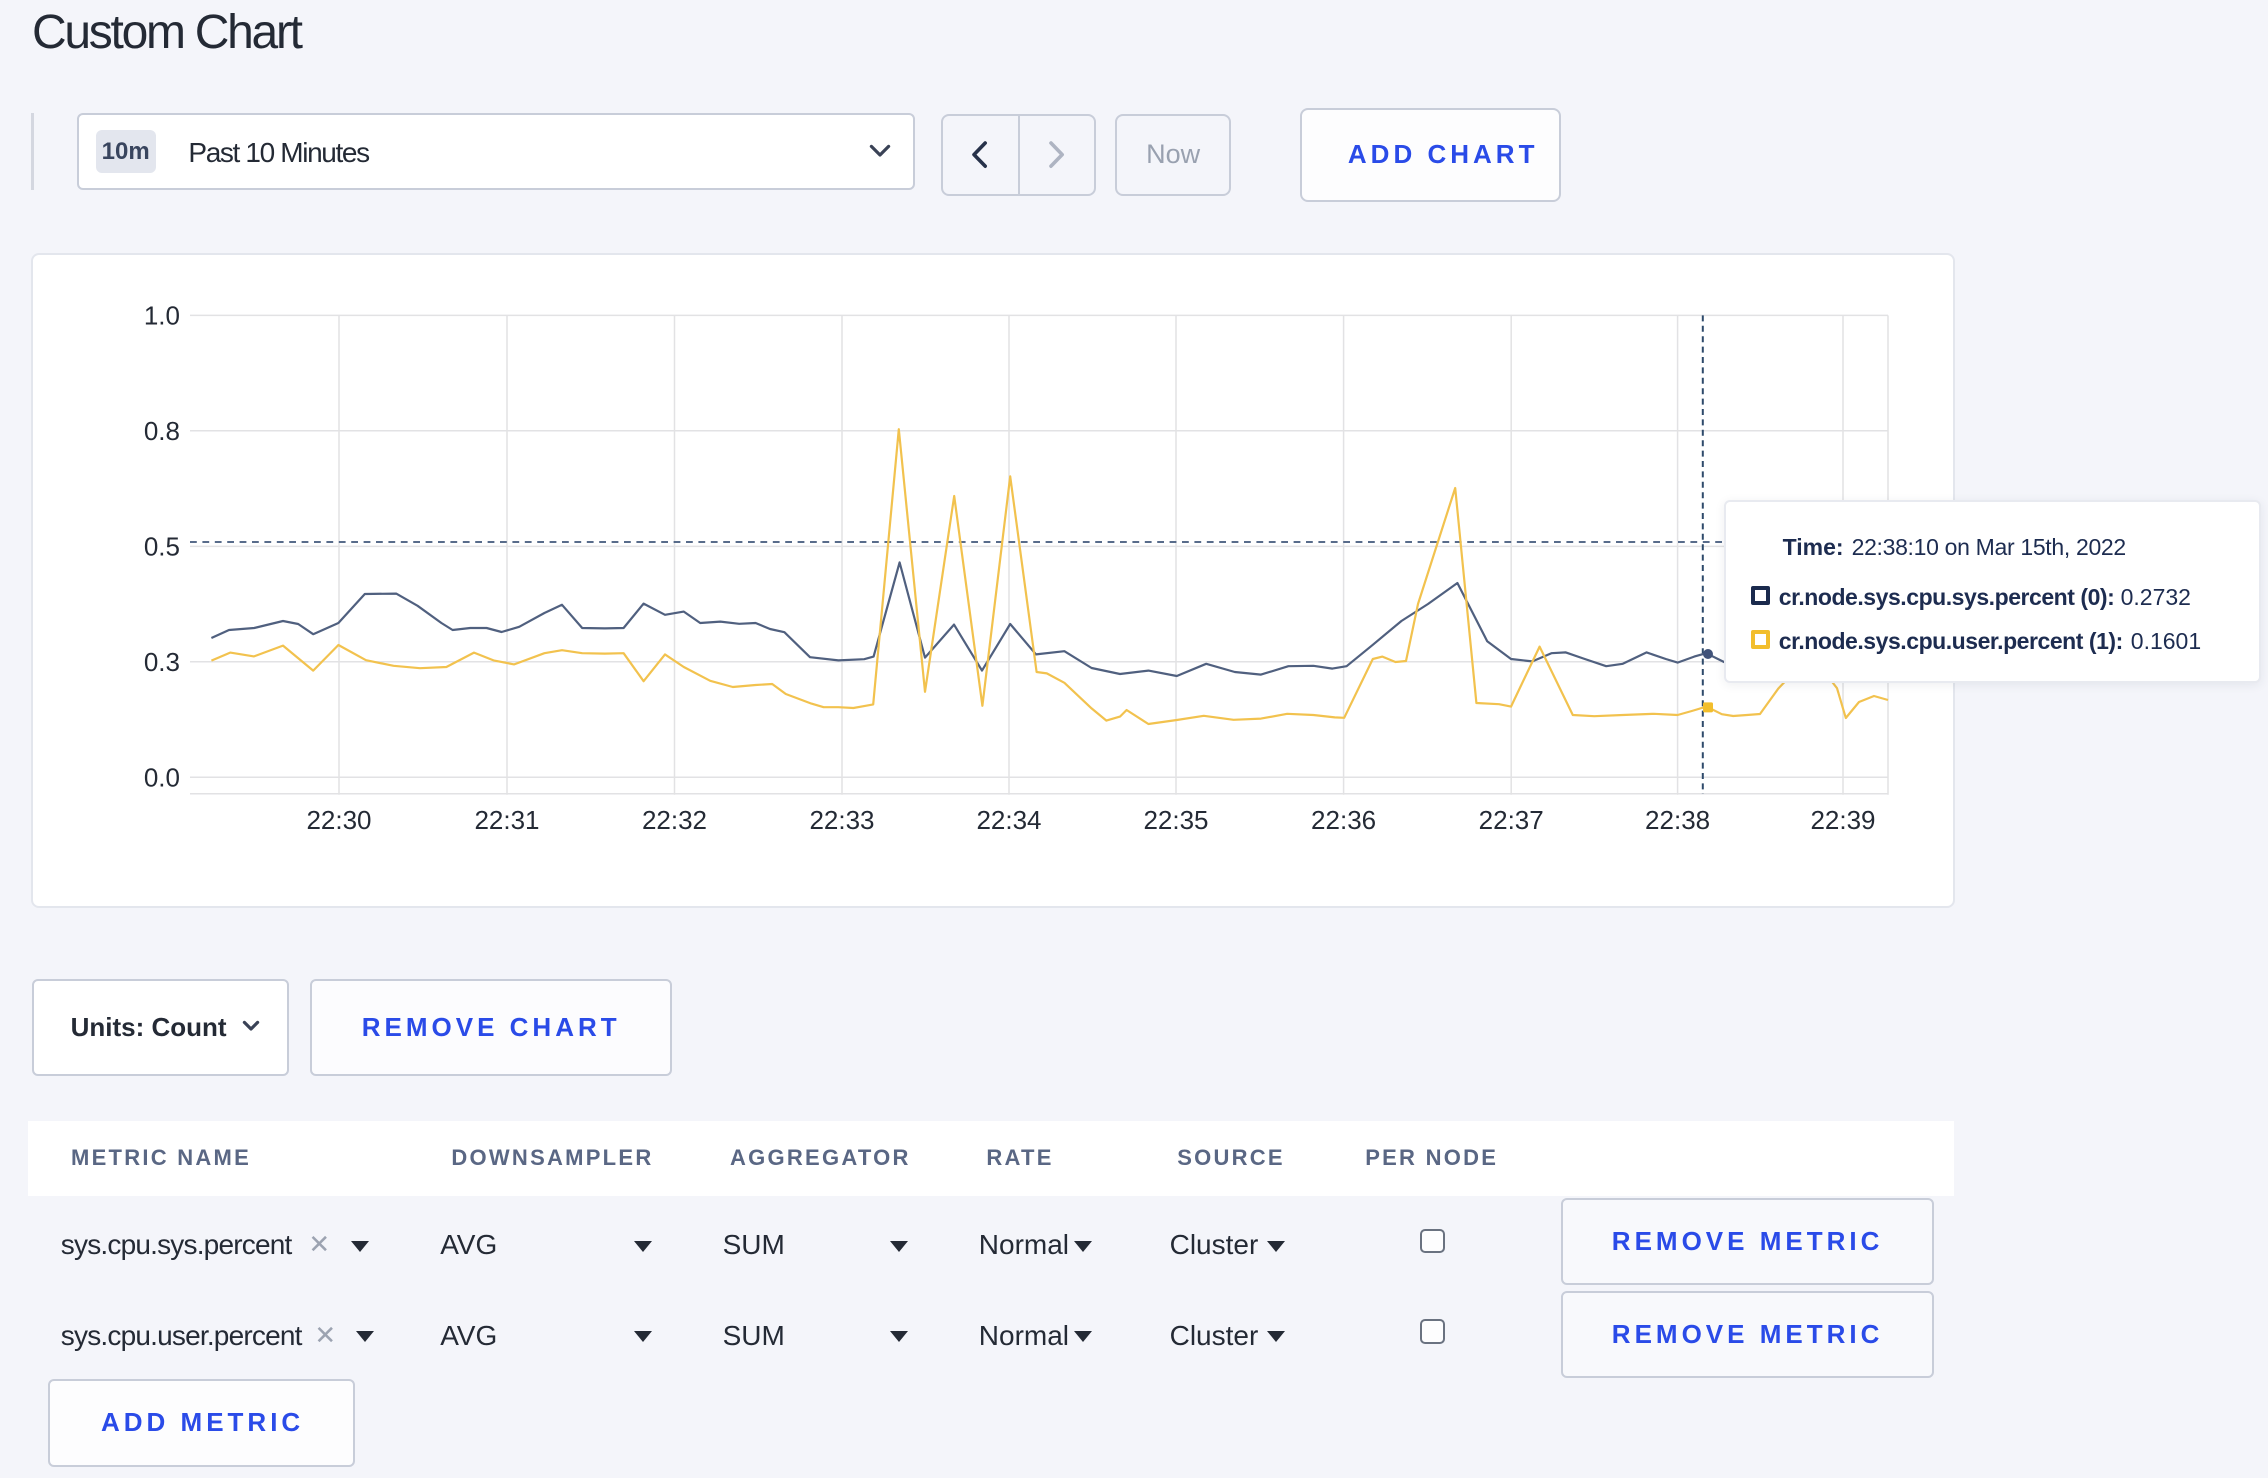 The width and height of the screenshot is (2268, 1478). Describe the element at coordinates (1842, 820) in the screenshot. I see `svg-text: 22:39` at that location.